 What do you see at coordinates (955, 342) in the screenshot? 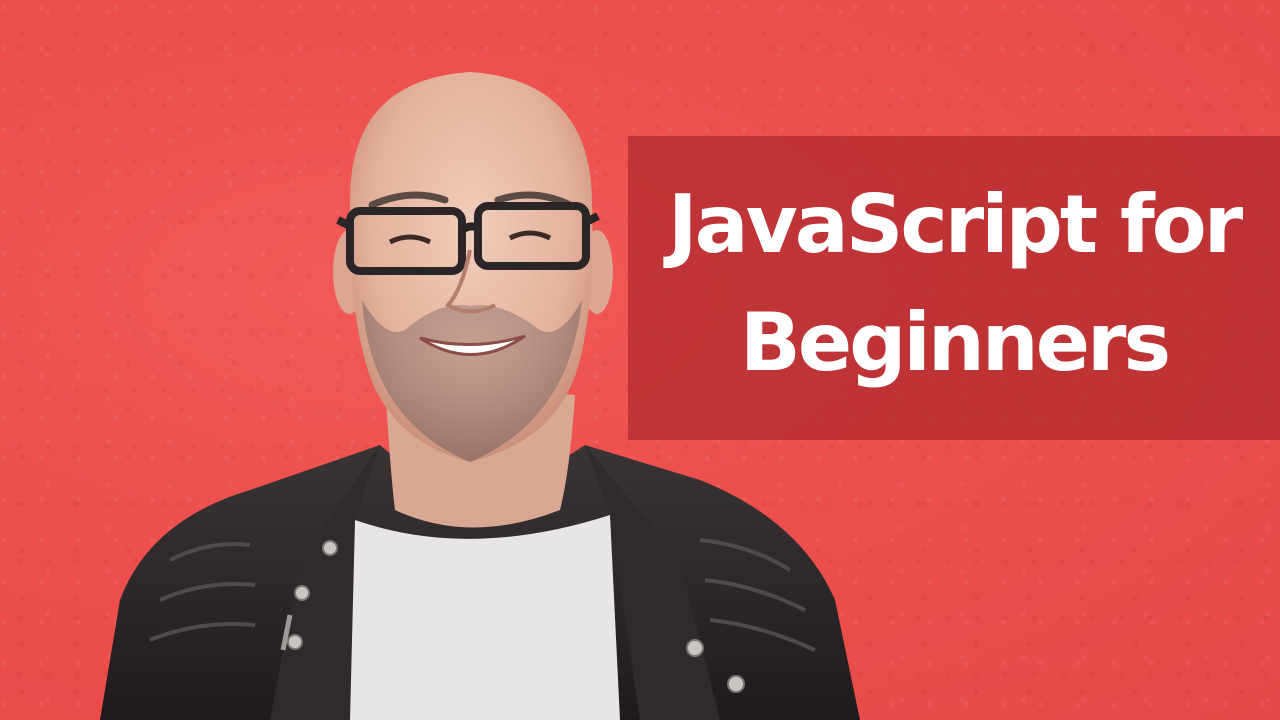
I see `title-line-2: Beginners` at bounding box center [955, 342].